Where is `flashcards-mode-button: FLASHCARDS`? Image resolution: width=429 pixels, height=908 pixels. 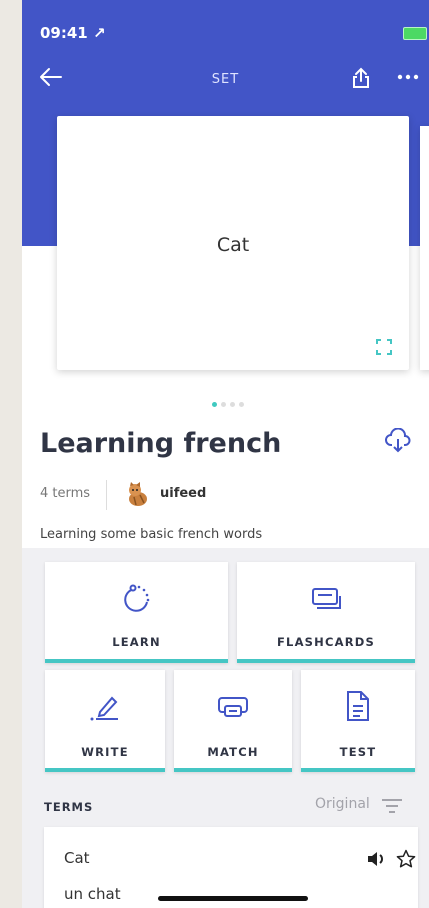 flashcards-mode-button: FLASHCARDS is located at coordinates (326, 612).